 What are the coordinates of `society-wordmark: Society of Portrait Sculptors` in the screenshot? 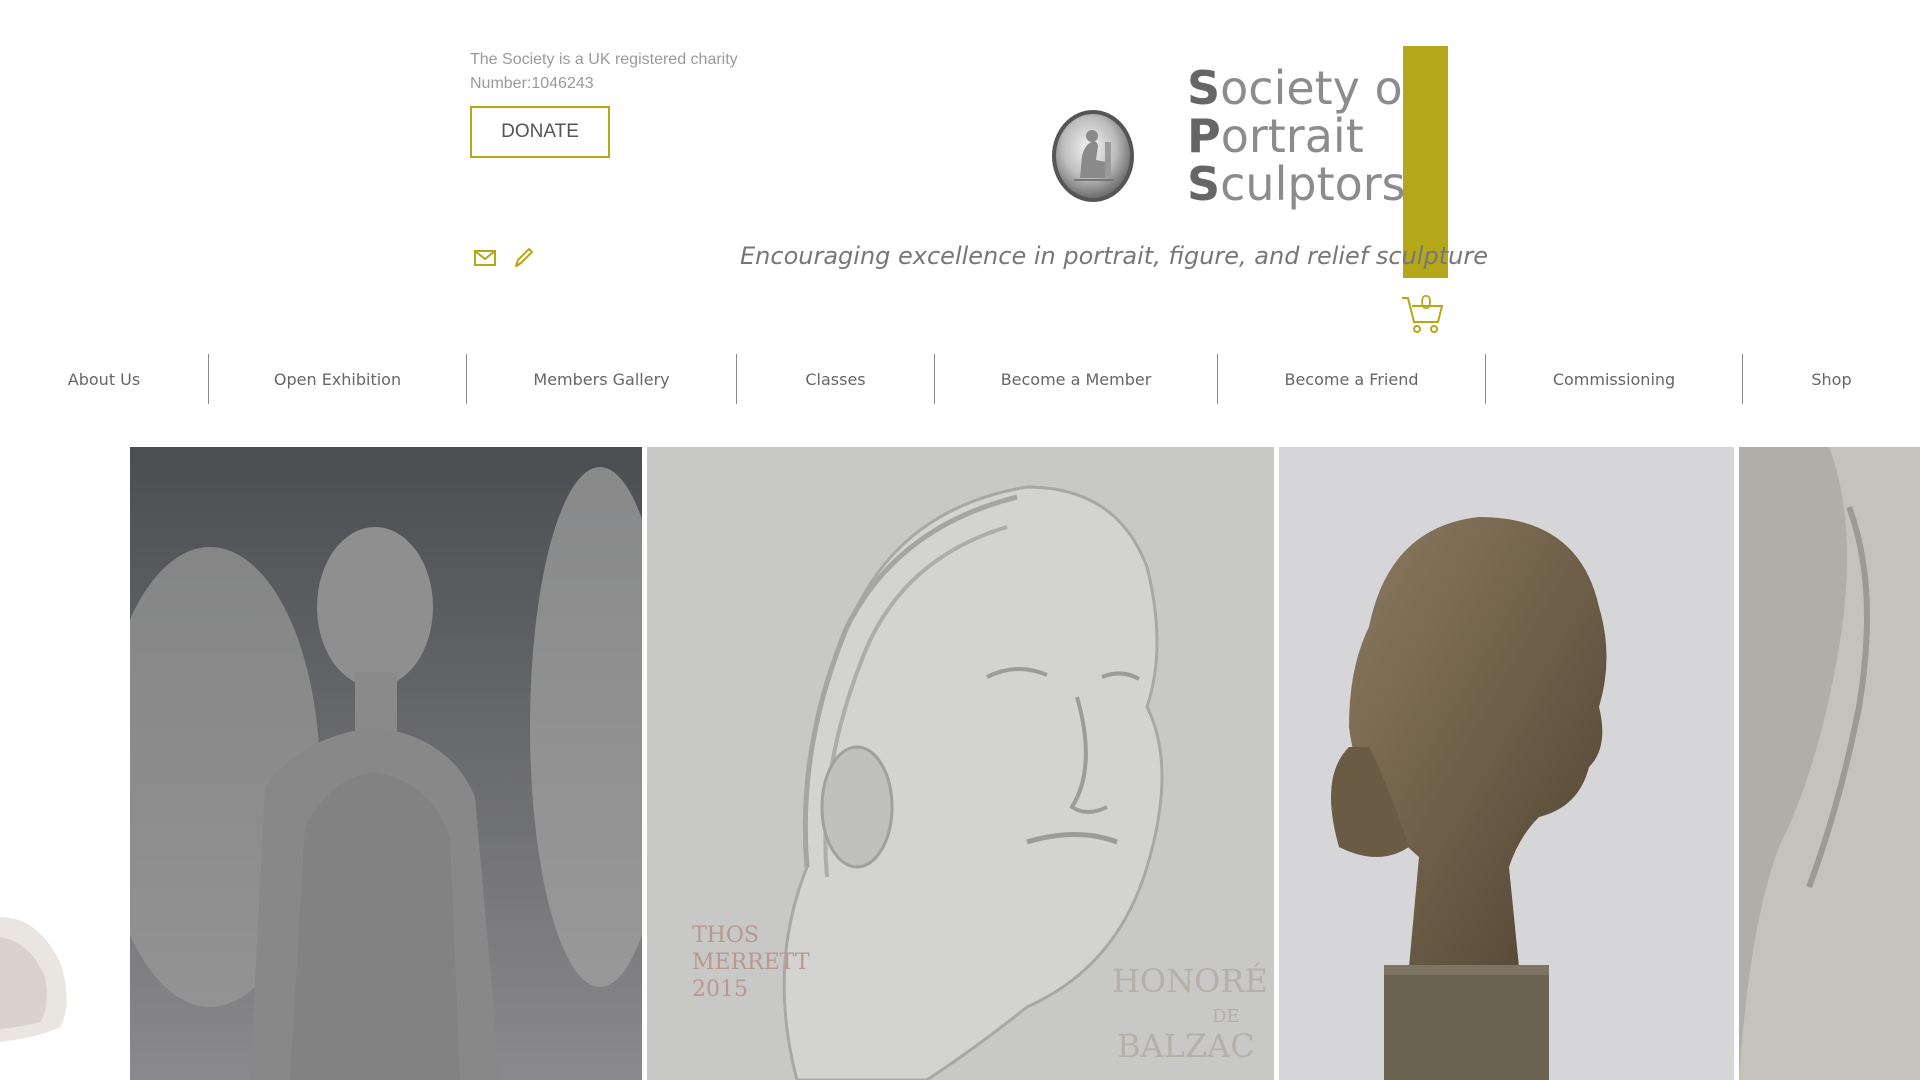 It's located at (1303, 136).